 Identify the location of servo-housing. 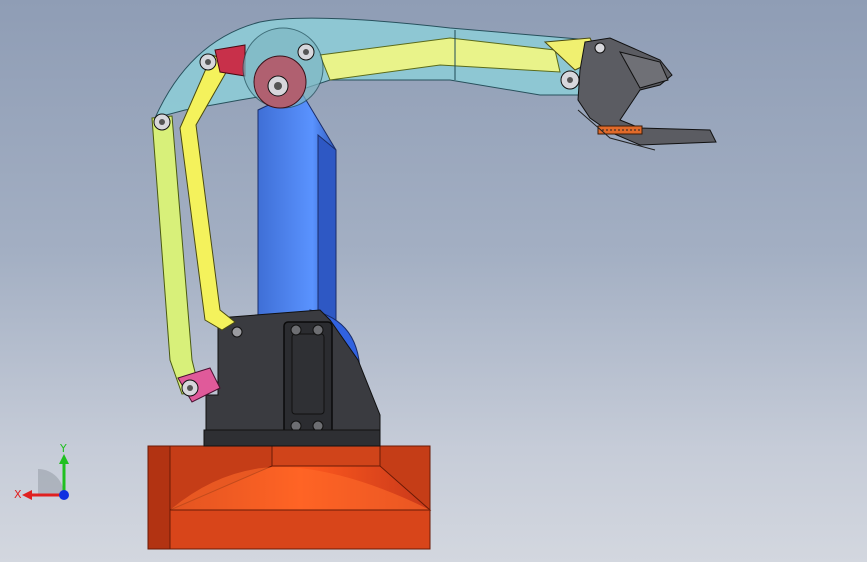
(292, 378).